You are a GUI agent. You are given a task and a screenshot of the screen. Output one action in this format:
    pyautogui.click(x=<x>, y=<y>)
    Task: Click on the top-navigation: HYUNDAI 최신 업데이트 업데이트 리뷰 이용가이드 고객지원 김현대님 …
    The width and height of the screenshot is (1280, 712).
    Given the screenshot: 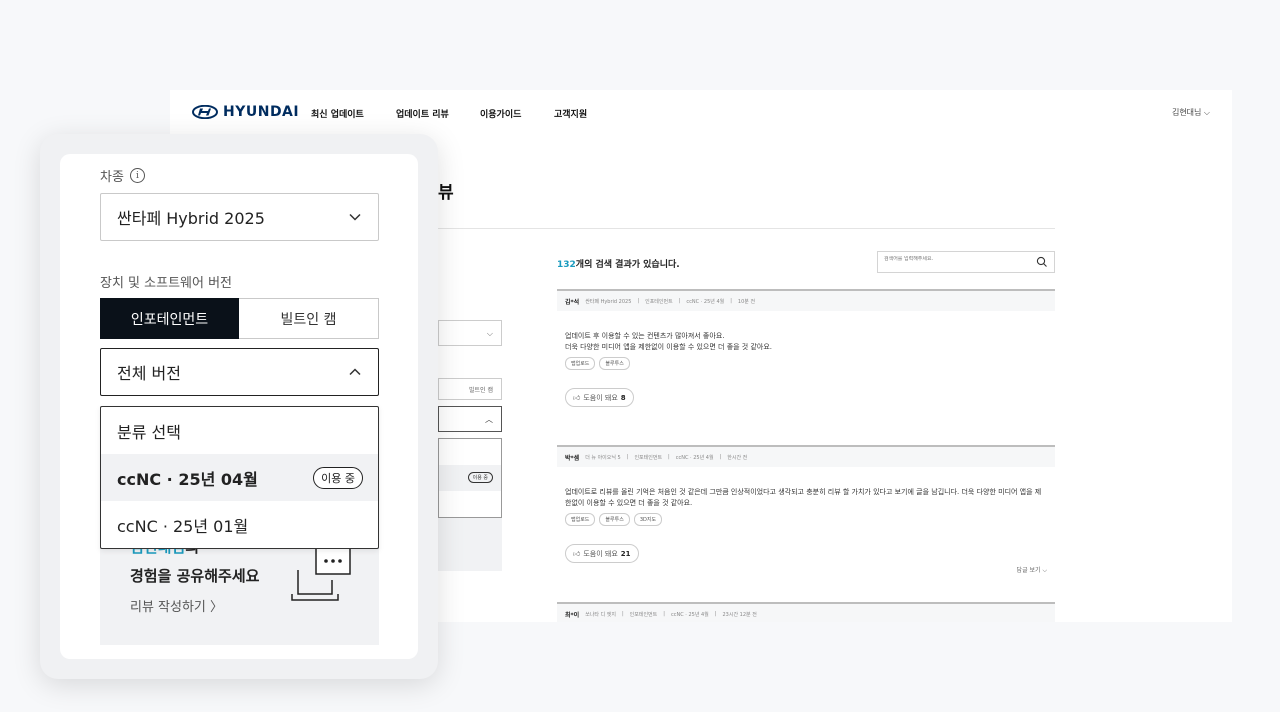 What is the action you would take?
    pyautogui.click(x=701, y=113)
    